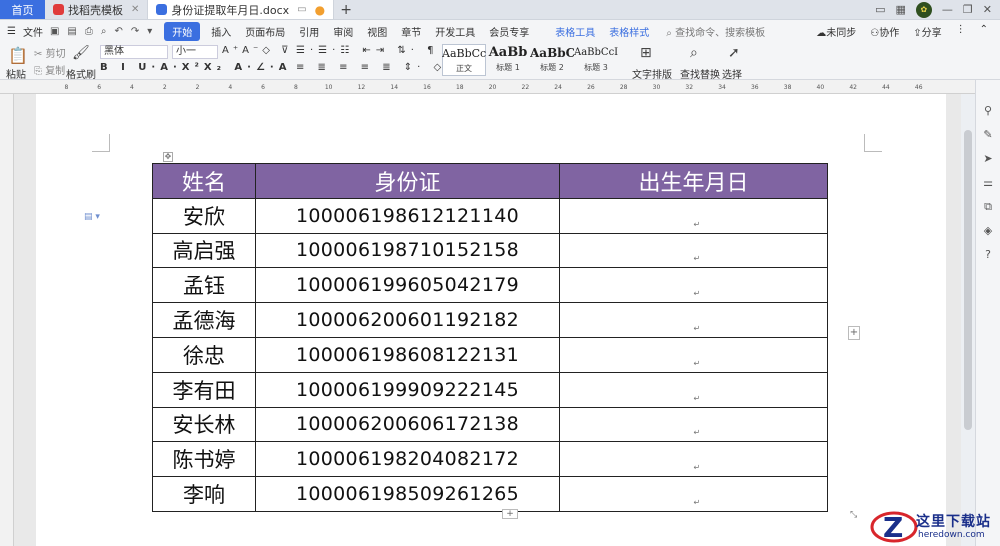  Describe the element at coordinates (204, 459) in the screenshot. I see `name-cell: 陈书婷` at that location.